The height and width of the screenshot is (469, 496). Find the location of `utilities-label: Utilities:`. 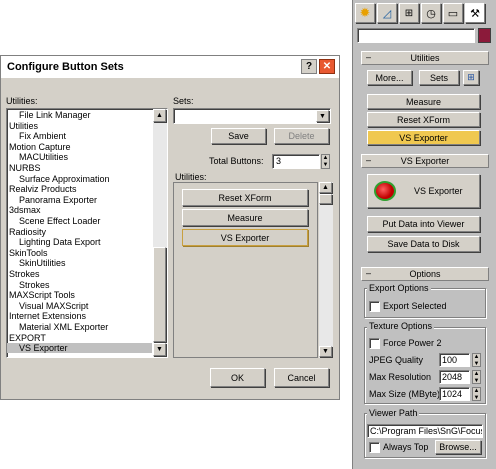

utilities-label: Utilities: is located at coordinates (22, 101).